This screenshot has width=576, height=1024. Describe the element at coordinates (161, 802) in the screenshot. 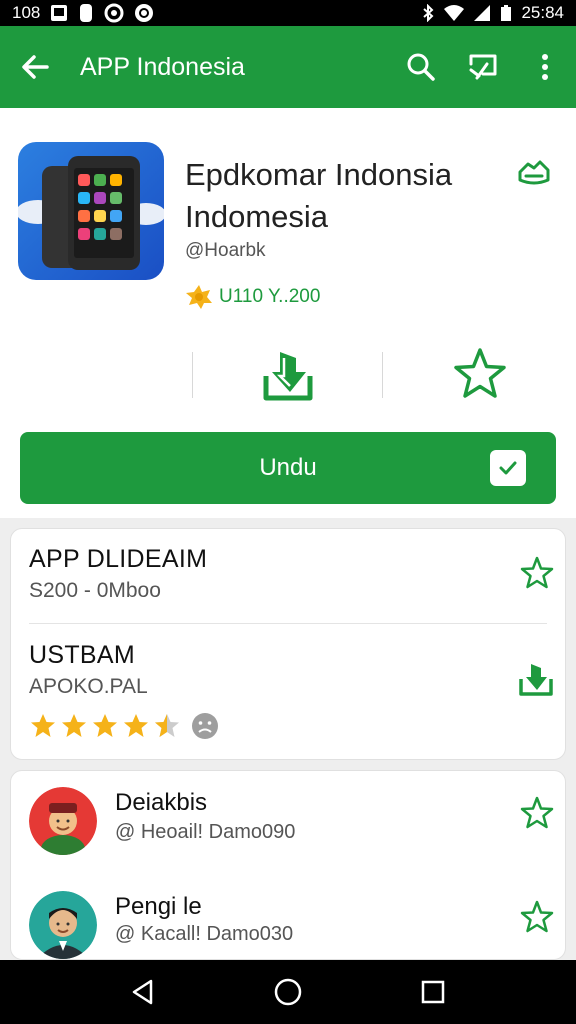

I see `person-name: Deiakbis` at that location.